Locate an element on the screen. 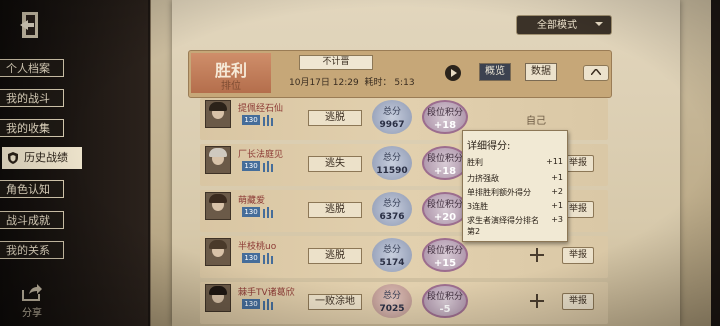  mode-filter-value: 全部模式 is located at coordinates (557, 25).